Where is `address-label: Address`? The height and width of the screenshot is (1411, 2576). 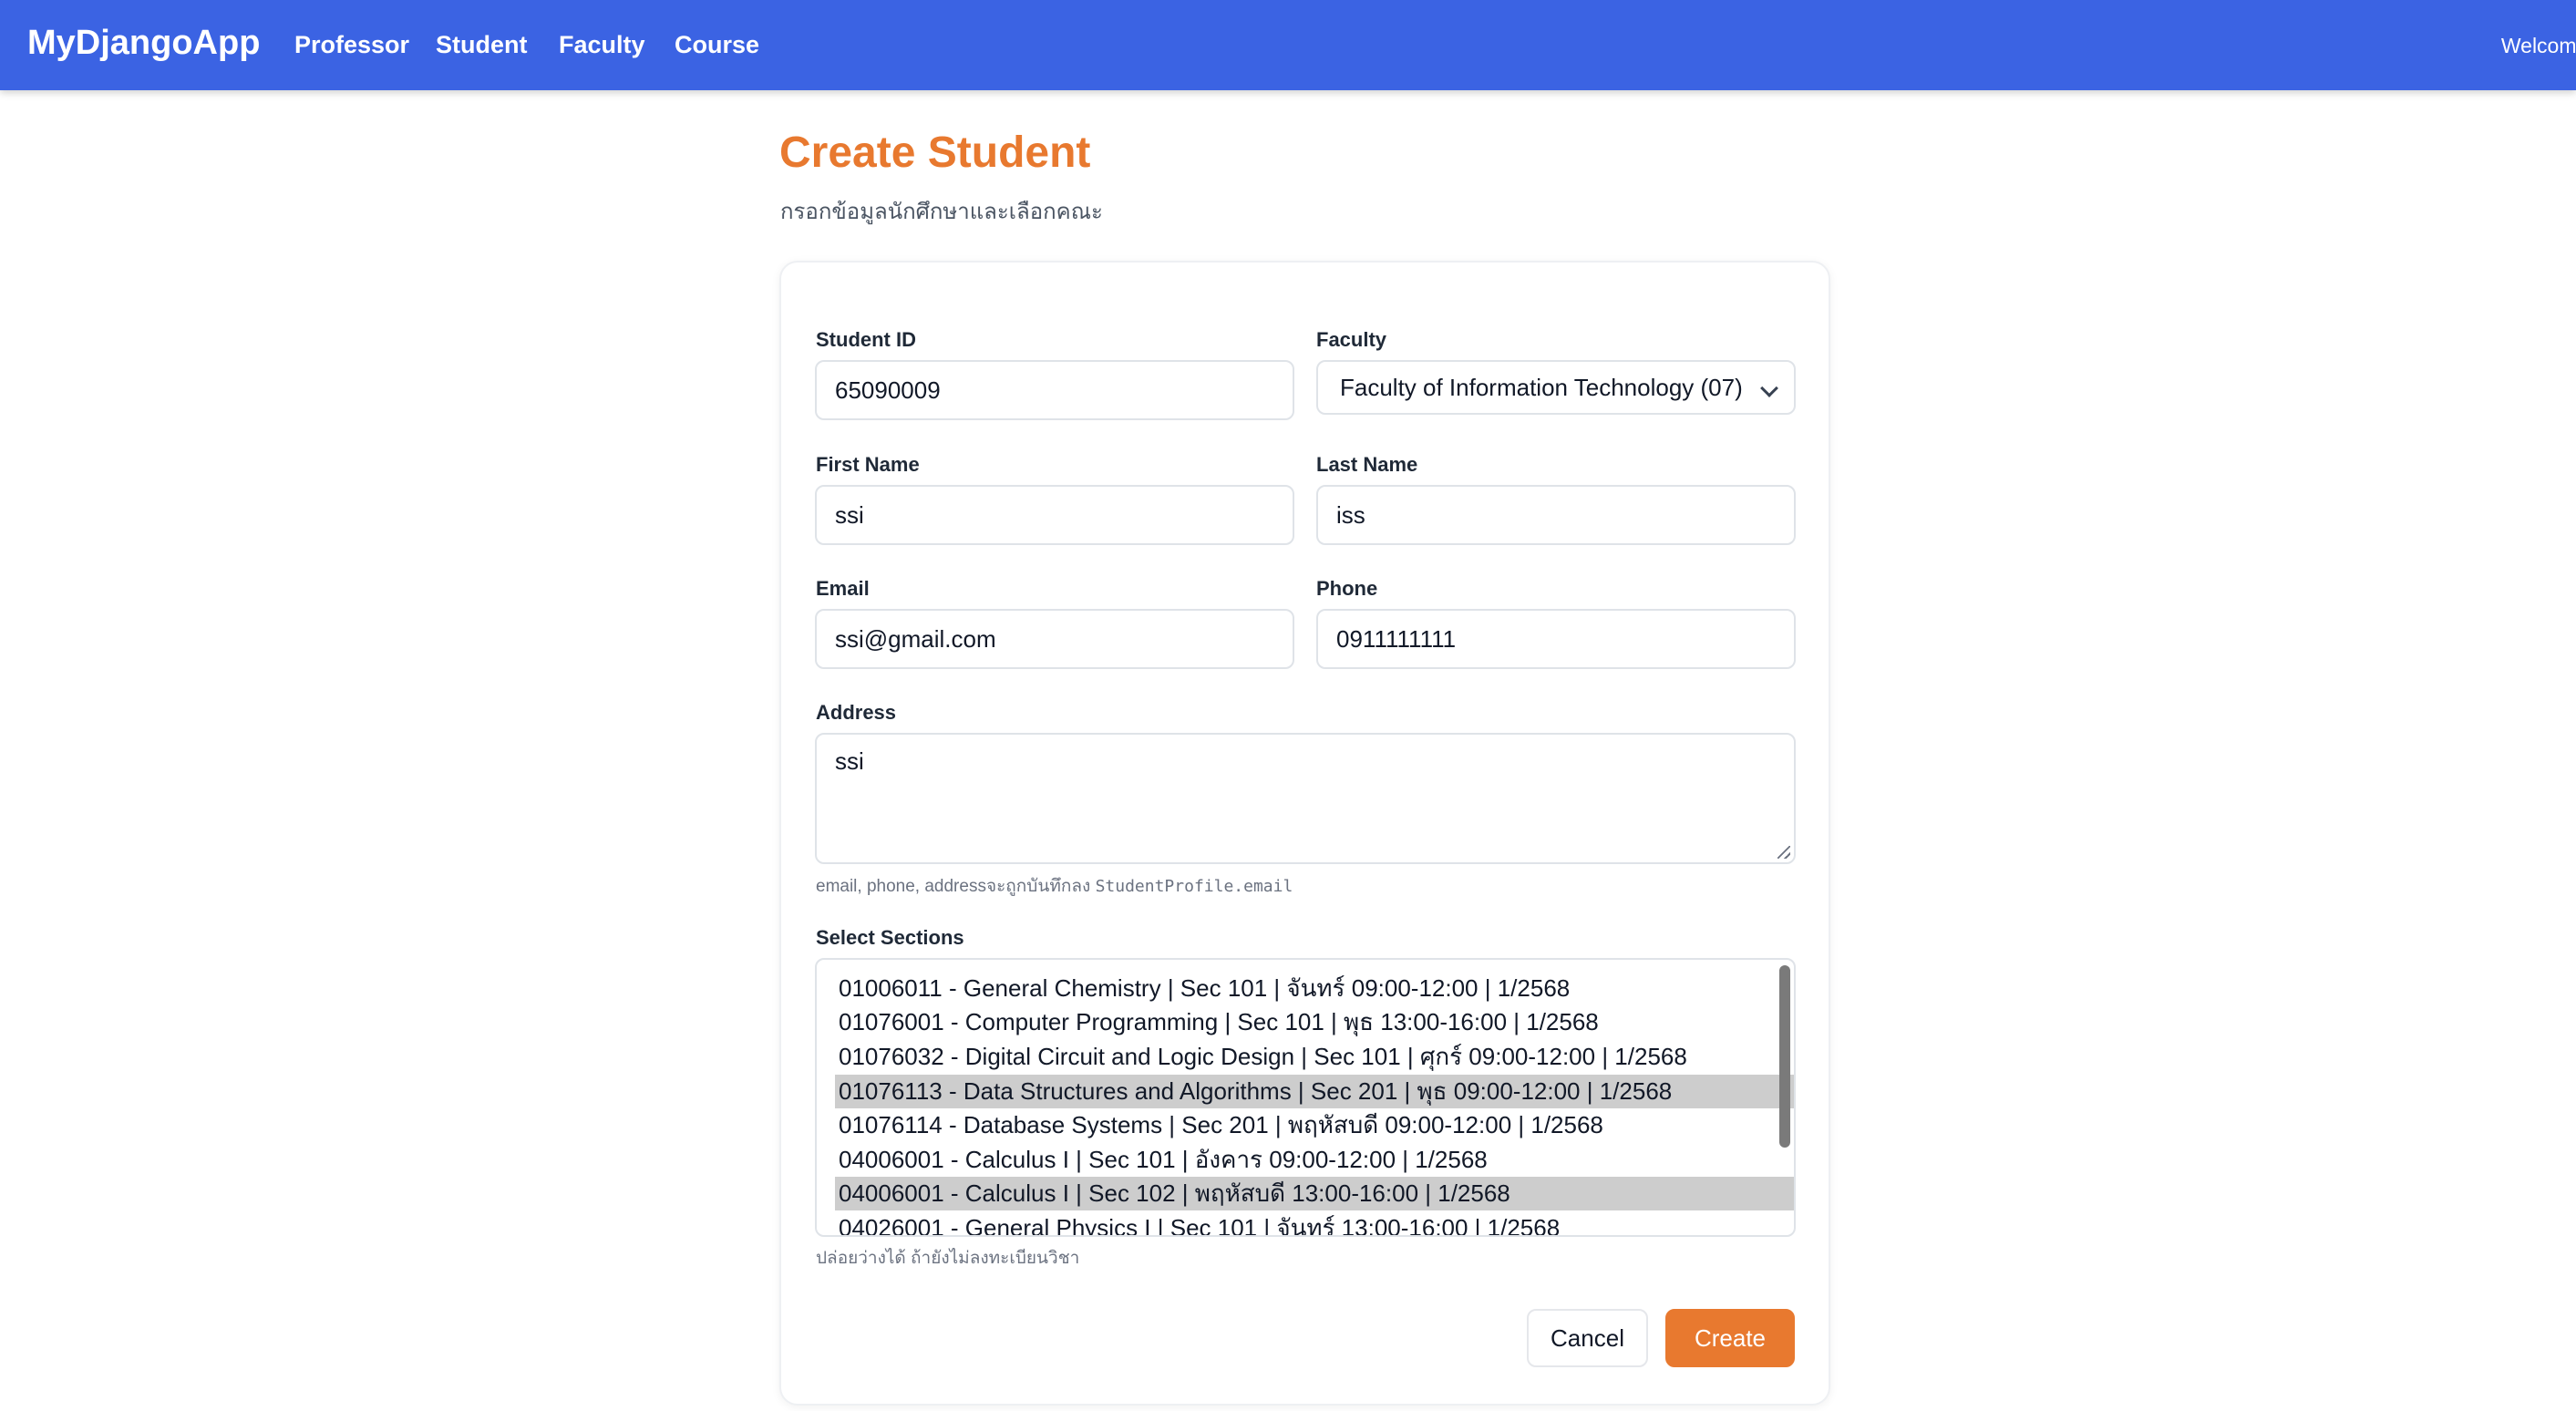 address-label: Address is located at coordinates (856, 712).